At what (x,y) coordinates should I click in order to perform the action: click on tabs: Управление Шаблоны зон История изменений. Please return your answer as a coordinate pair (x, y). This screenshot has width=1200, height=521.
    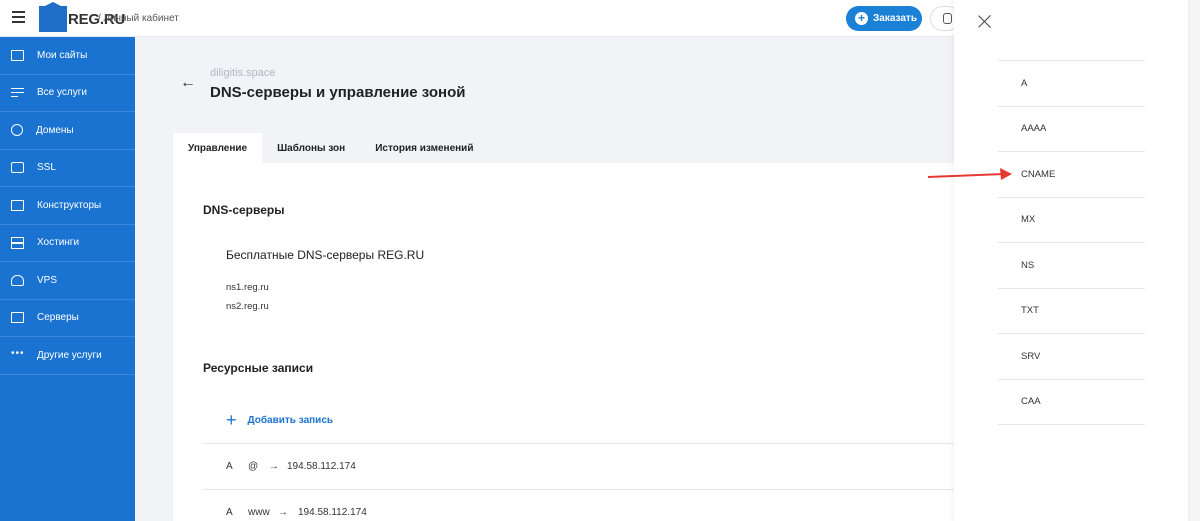
    Looking at the image, I should click on (330, 148).